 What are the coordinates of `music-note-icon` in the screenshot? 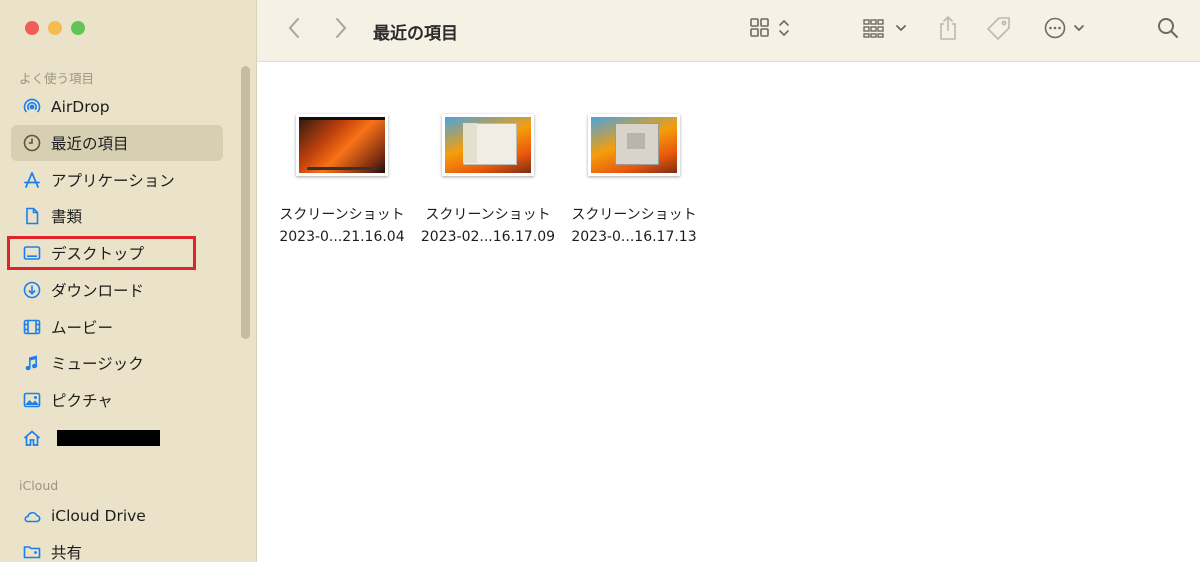 It's located at (32, 363).